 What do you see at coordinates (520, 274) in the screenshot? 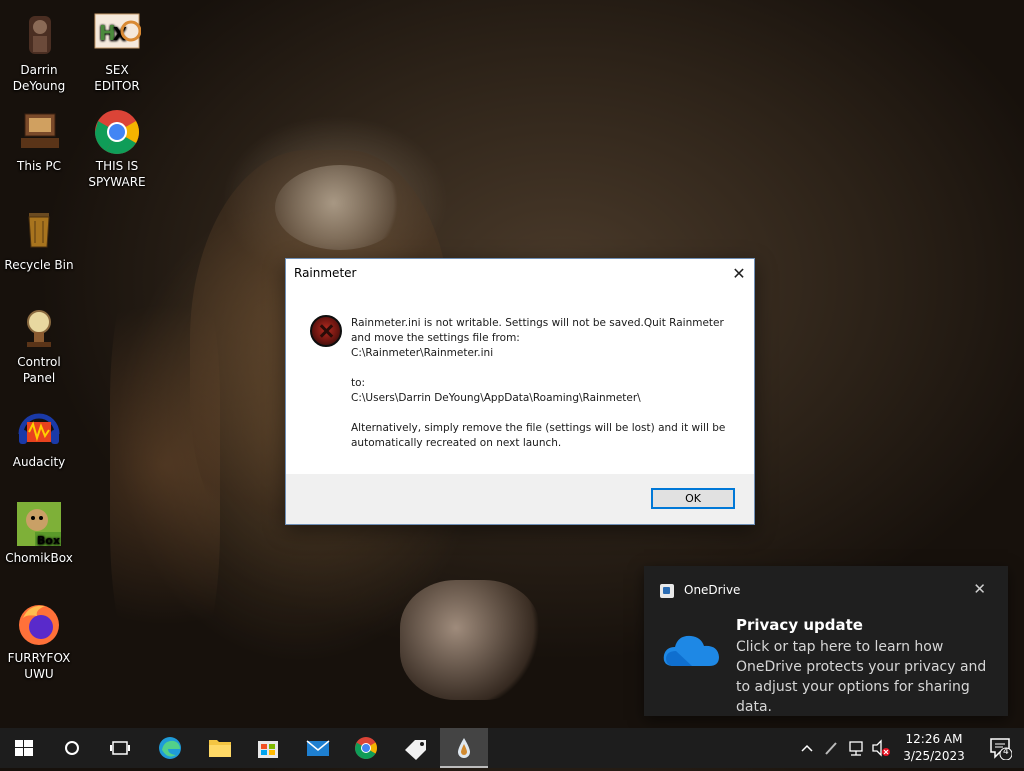
I see `dialog-titlebar: Rainmeter ✕` at bounding box center [520, 274].